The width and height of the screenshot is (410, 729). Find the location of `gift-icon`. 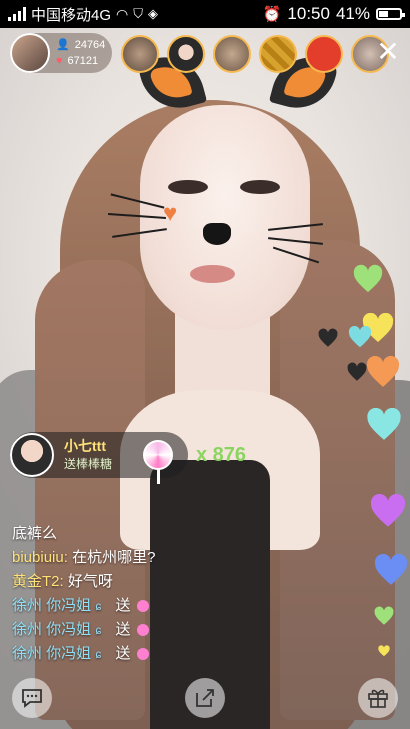

gift-icon is located at coordinates (378, 698).